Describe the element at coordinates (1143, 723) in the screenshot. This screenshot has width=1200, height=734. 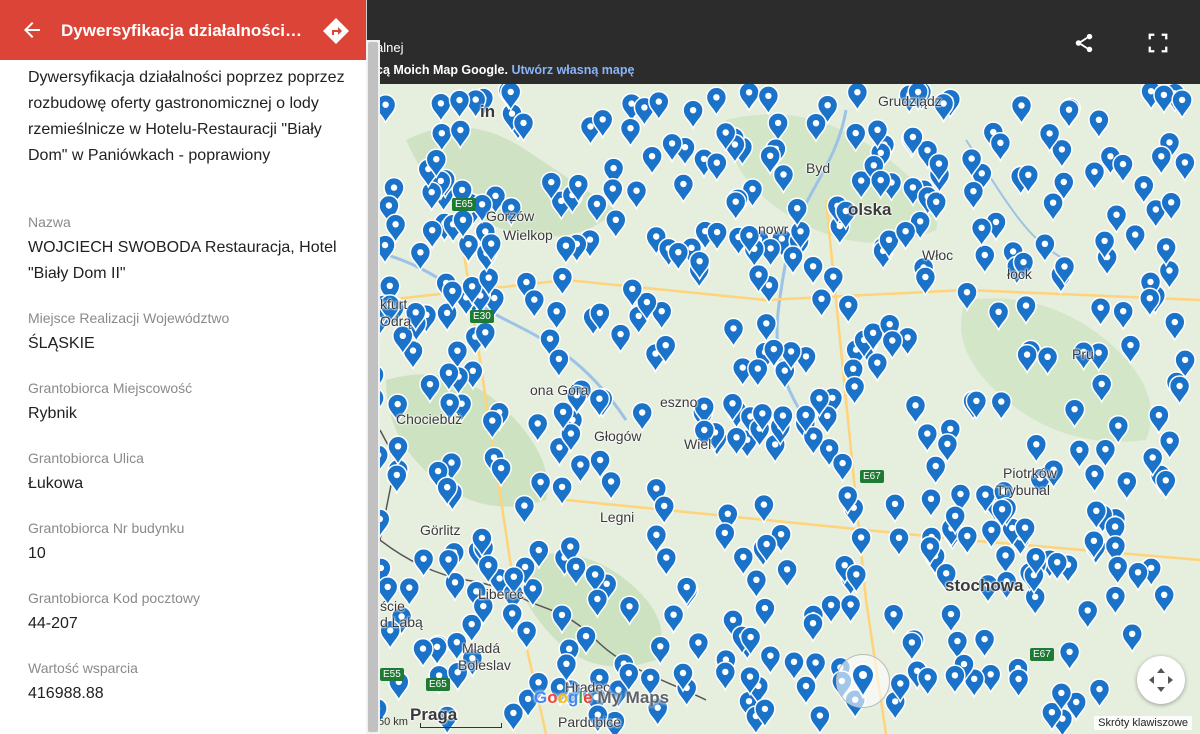
I see `keyboard-shortcuts-link: Skróty klawiszowe` at that location.